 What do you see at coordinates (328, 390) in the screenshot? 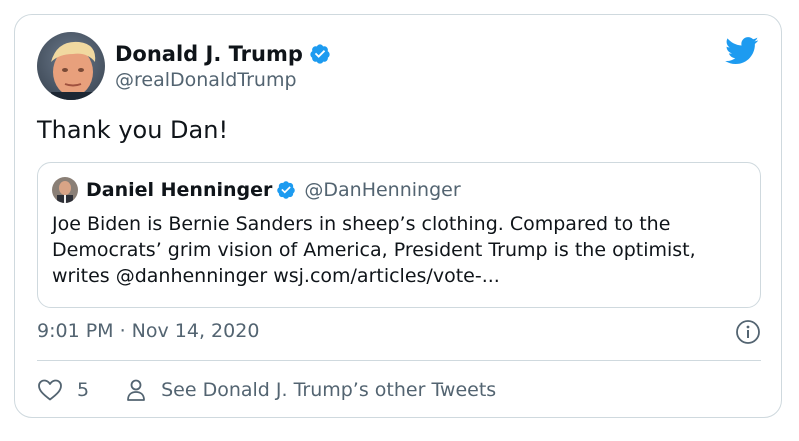
I see `see-other-tweets-link: See Donald J. Trump’s other Tweets` at bounding box center [328, 390].